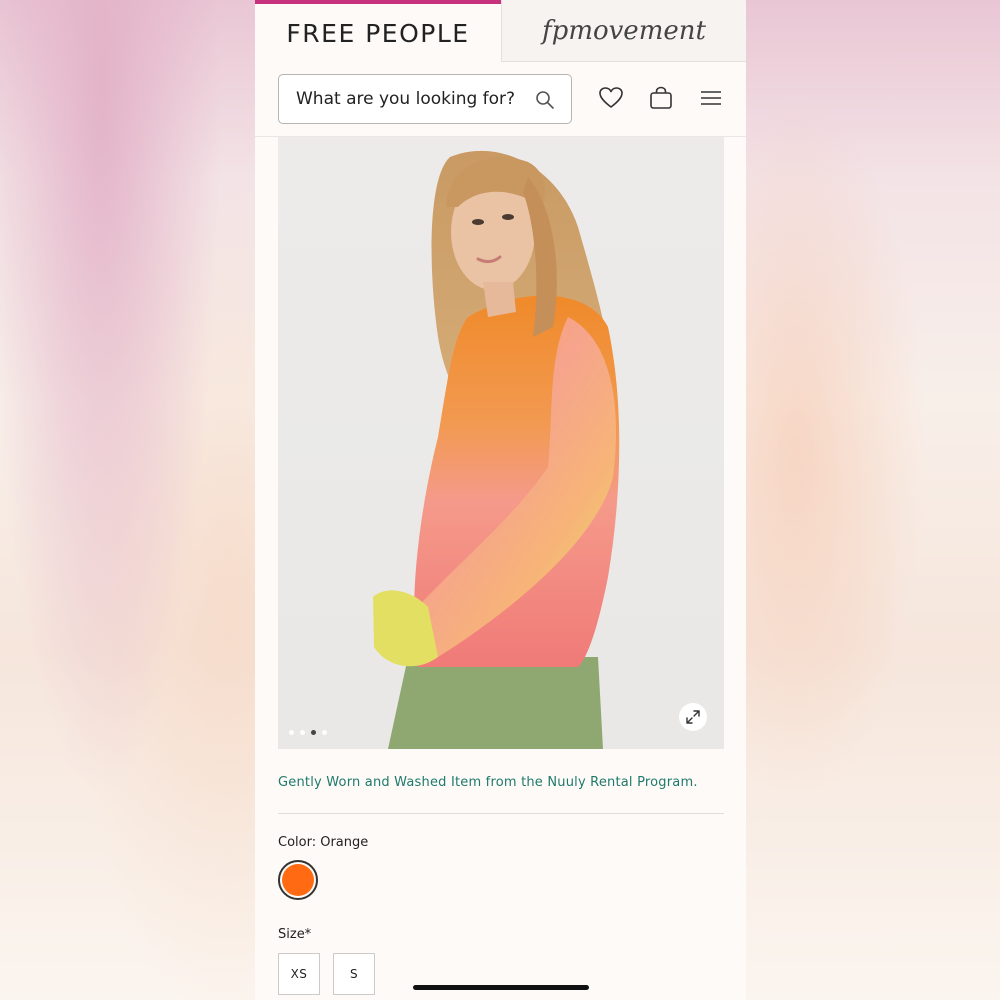  I want to click on expand-icon, so click(693, 717).